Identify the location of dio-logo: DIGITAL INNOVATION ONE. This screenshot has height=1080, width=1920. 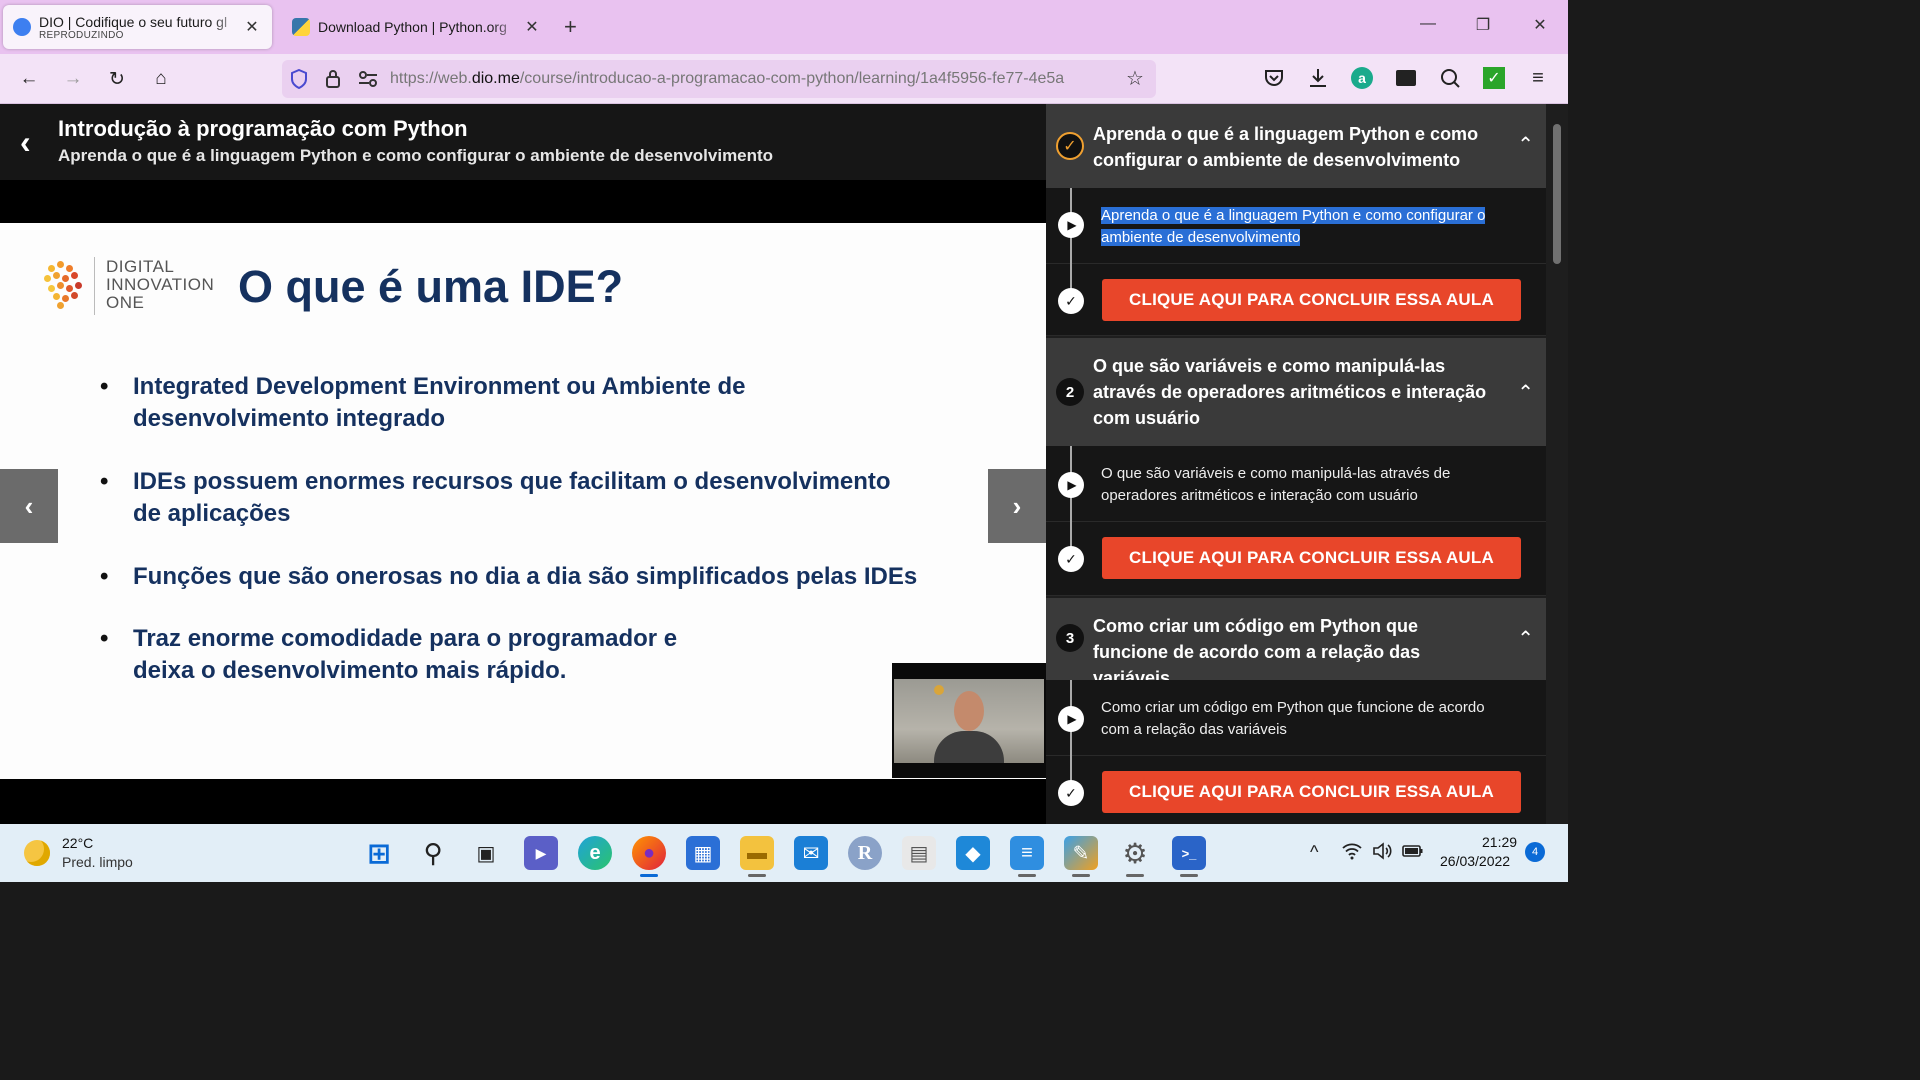
(134, 287).